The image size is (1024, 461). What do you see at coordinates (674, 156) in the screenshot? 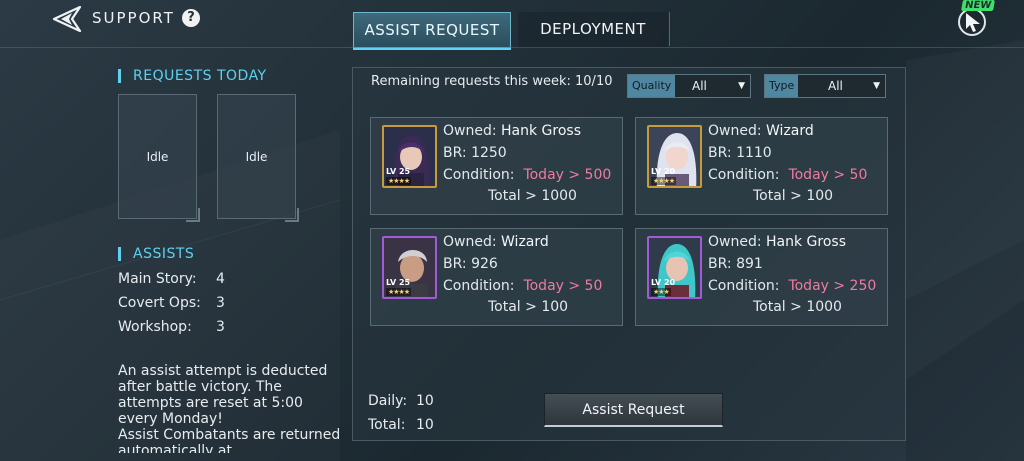
I see `character-portrait: LV 20 ★★★★` at bounding box center [674, 156].